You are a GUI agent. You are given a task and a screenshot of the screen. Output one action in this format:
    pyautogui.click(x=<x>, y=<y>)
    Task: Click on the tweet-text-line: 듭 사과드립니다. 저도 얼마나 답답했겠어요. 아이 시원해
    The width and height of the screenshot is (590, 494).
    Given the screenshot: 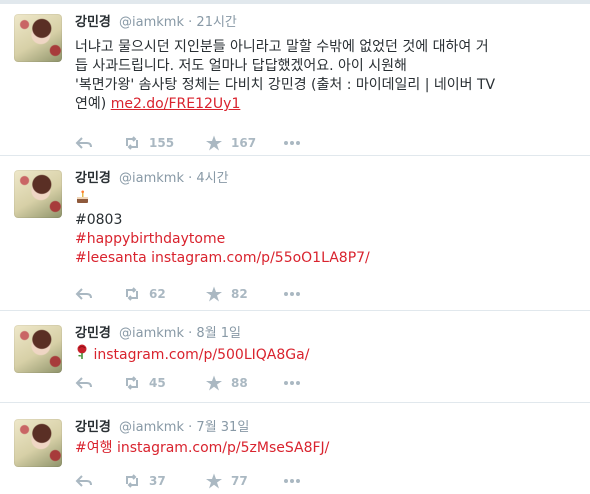 What is the action you would take?
    pyautogui.click(x=241, y=66)
    